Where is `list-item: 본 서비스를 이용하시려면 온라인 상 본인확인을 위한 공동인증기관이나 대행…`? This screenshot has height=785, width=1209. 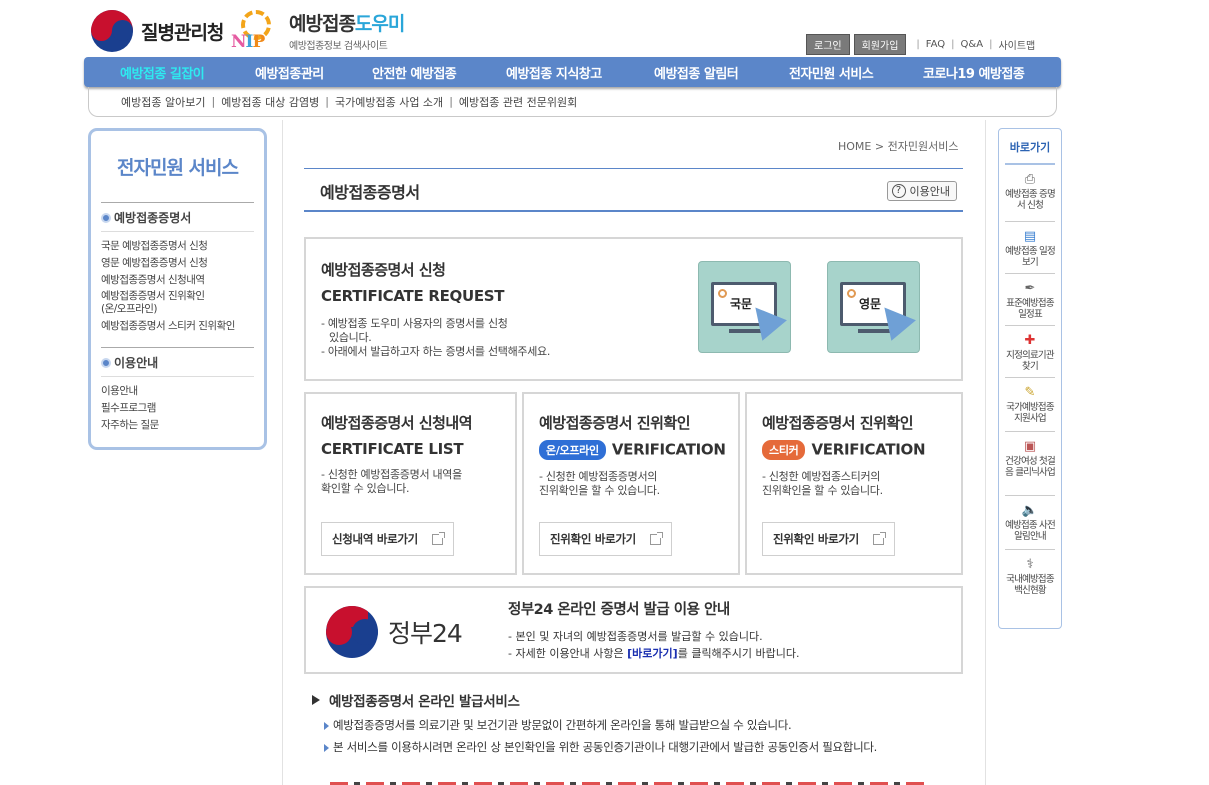 list-item: 본 서비스를 이용하시려면 온라인 상 본인확인을 위한 공동인증기관이나 대행… is located at coordinates (617, 747).